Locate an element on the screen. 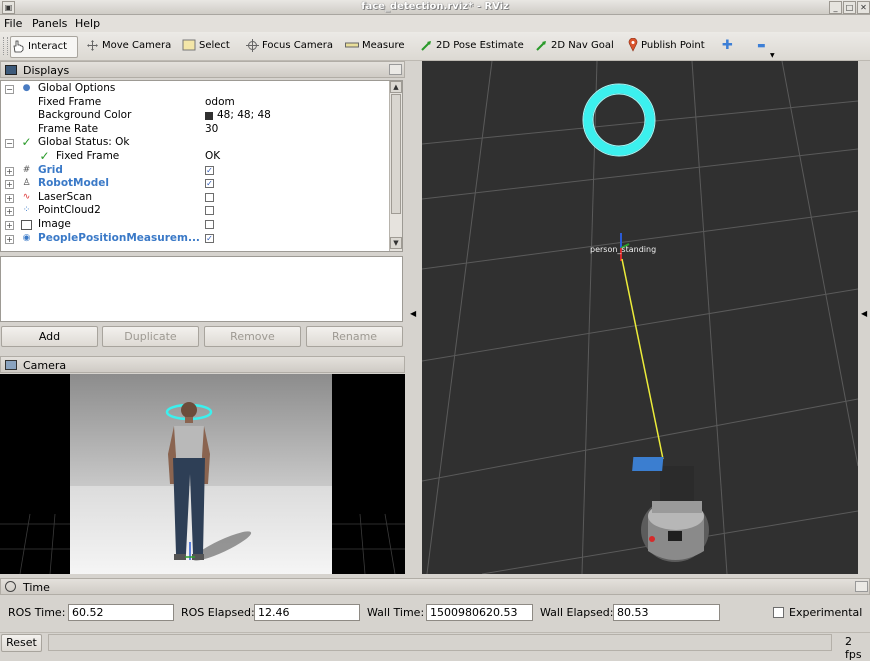 The width and height of the screenshot is (870, 661). wall-elapsed-label: Wall Elapsed: is located at coordinates (577, 612).